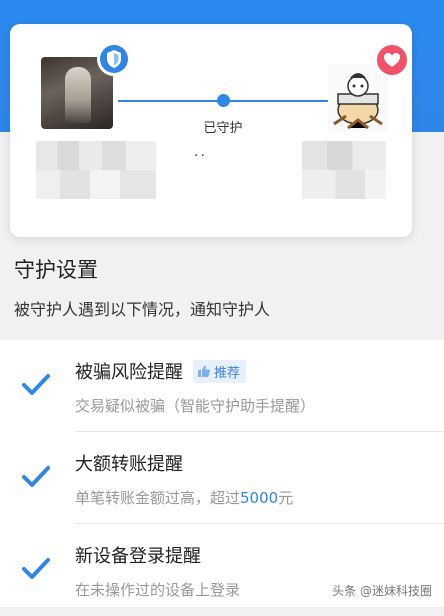 Image resolution: width=444 pixels, height=616 pixels. I want to click on item-title-text: 新设备登录提醒, so click(138, 556).